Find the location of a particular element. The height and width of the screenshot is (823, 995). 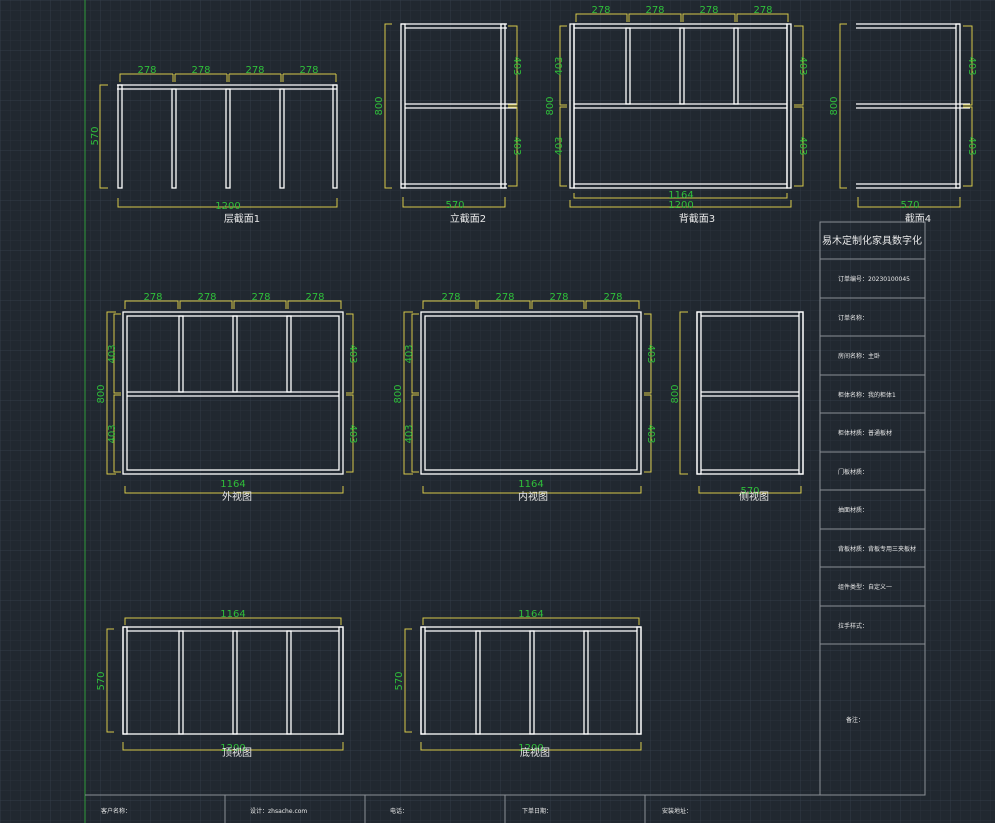

cabinet-material-label: 柜体材质：普通板材 is located at coordinates (865, 433).